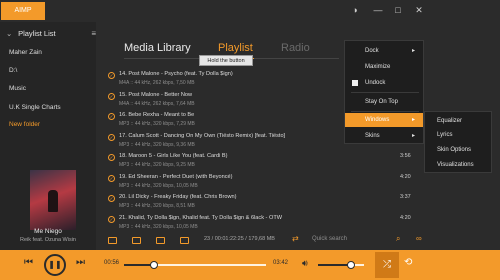 The width and height of the screenshot is (500, 280). What do you see at coordinates (341, 265) in the screenshot?
I see `volume-slider` at bounding box center [341, 265].